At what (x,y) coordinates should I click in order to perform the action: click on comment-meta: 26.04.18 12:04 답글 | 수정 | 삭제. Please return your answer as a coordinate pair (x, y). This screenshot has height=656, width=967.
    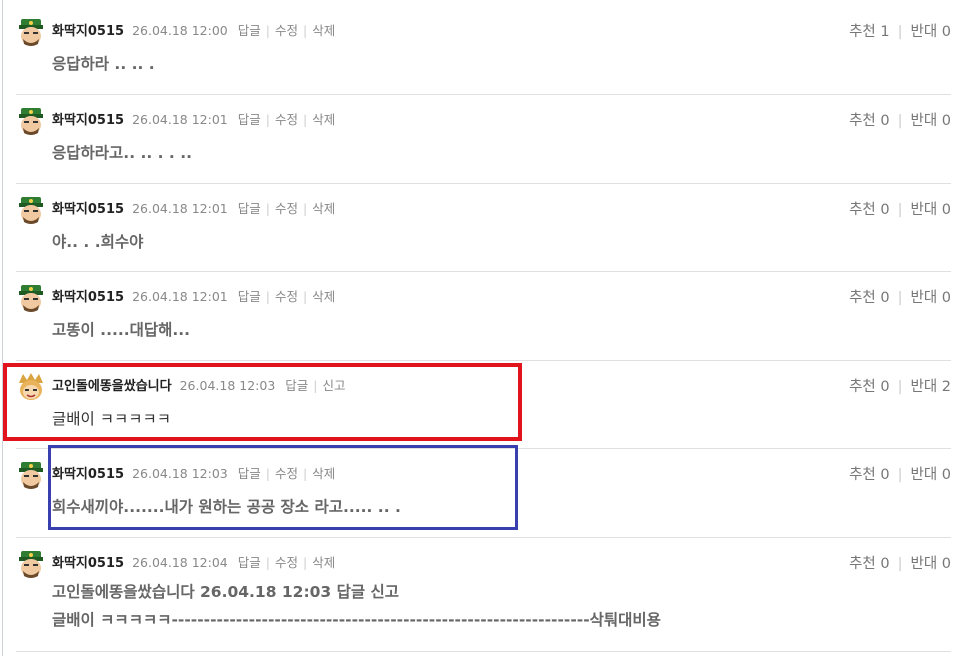
    Looking at the image, I should click on (233, 561).